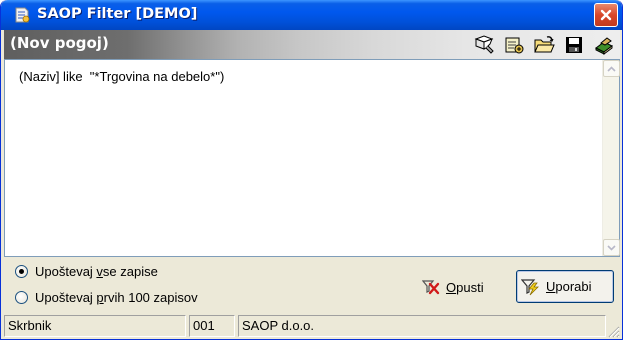  I want to click on toolbar, so click(544, 44).